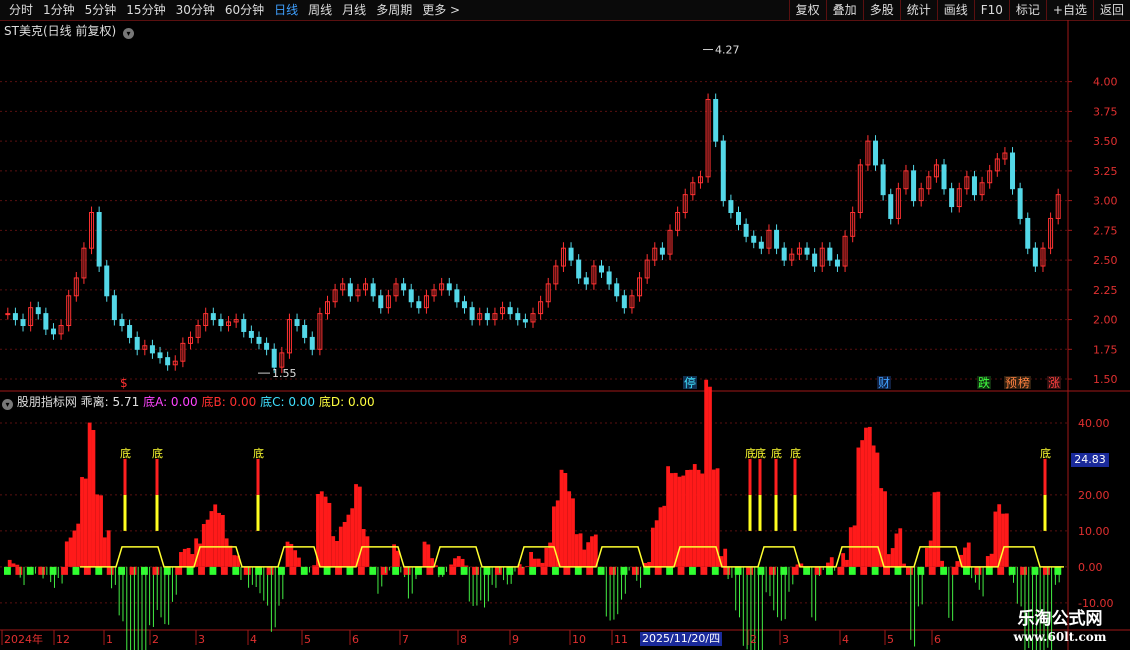 This screenshot has width=1130, height=650. What do you see at coordinates (984, 382) in the screenshot?
I see `event-badge: 跌` at bounding box center [984, 382].